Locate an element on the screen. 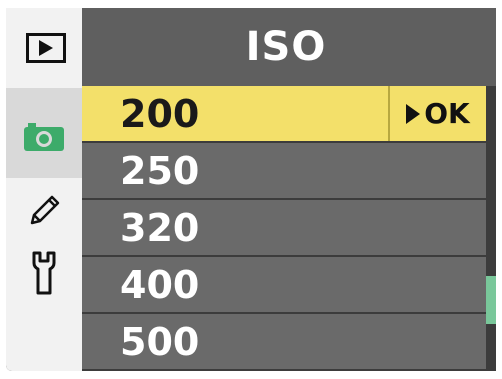 The height and width of the screenshot is (379, 502). wrench-icon is located at coordinates (44, 273).